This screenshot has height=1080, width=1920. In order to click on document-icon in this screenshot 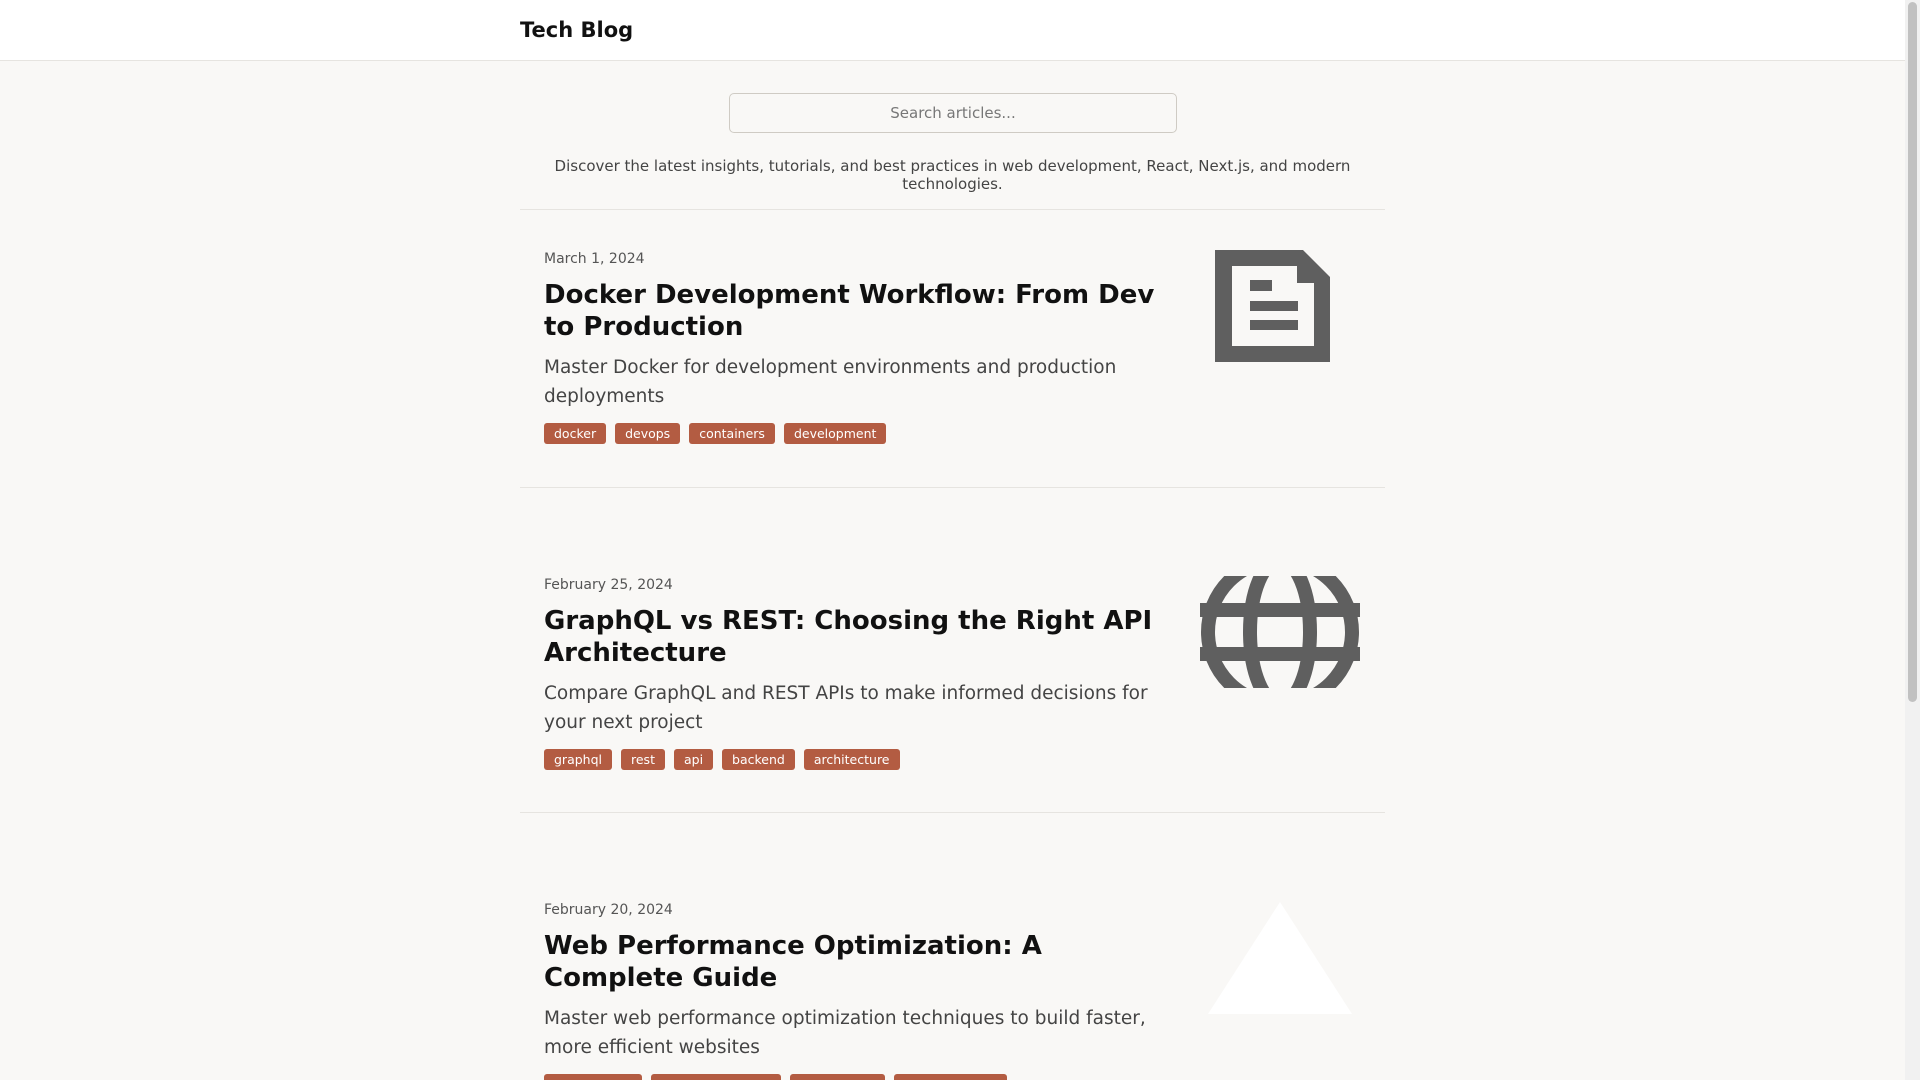, I will do `click(1280, 306)`.